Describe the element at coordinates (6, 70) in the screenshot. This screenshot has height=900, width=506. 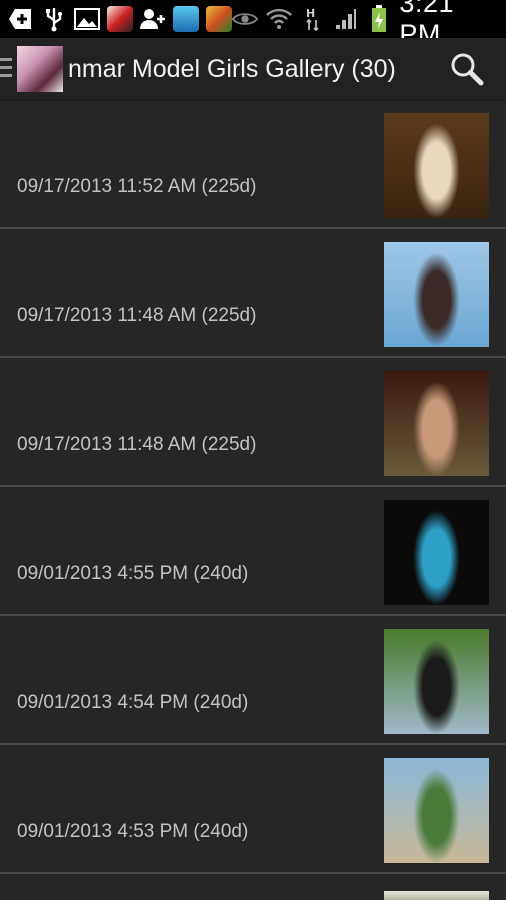
I see `drawer-indicator-icon` at that location.